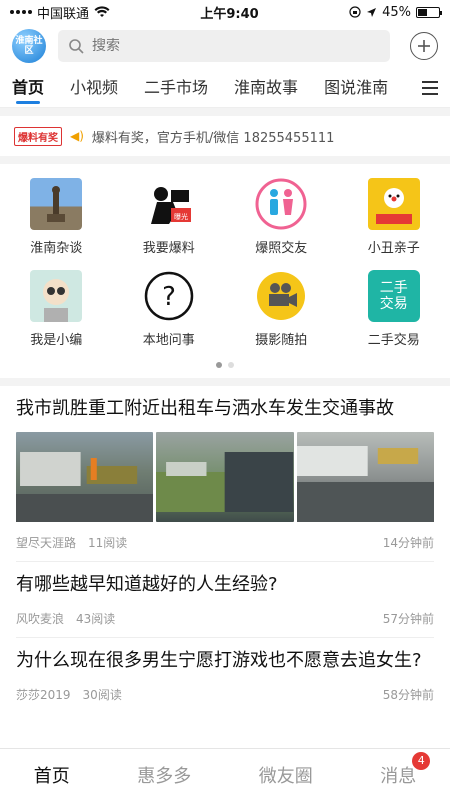  Describe the element at coordinates (168, 204) in the screenshot. I see `camera-man-icon: 曝光` at that location.